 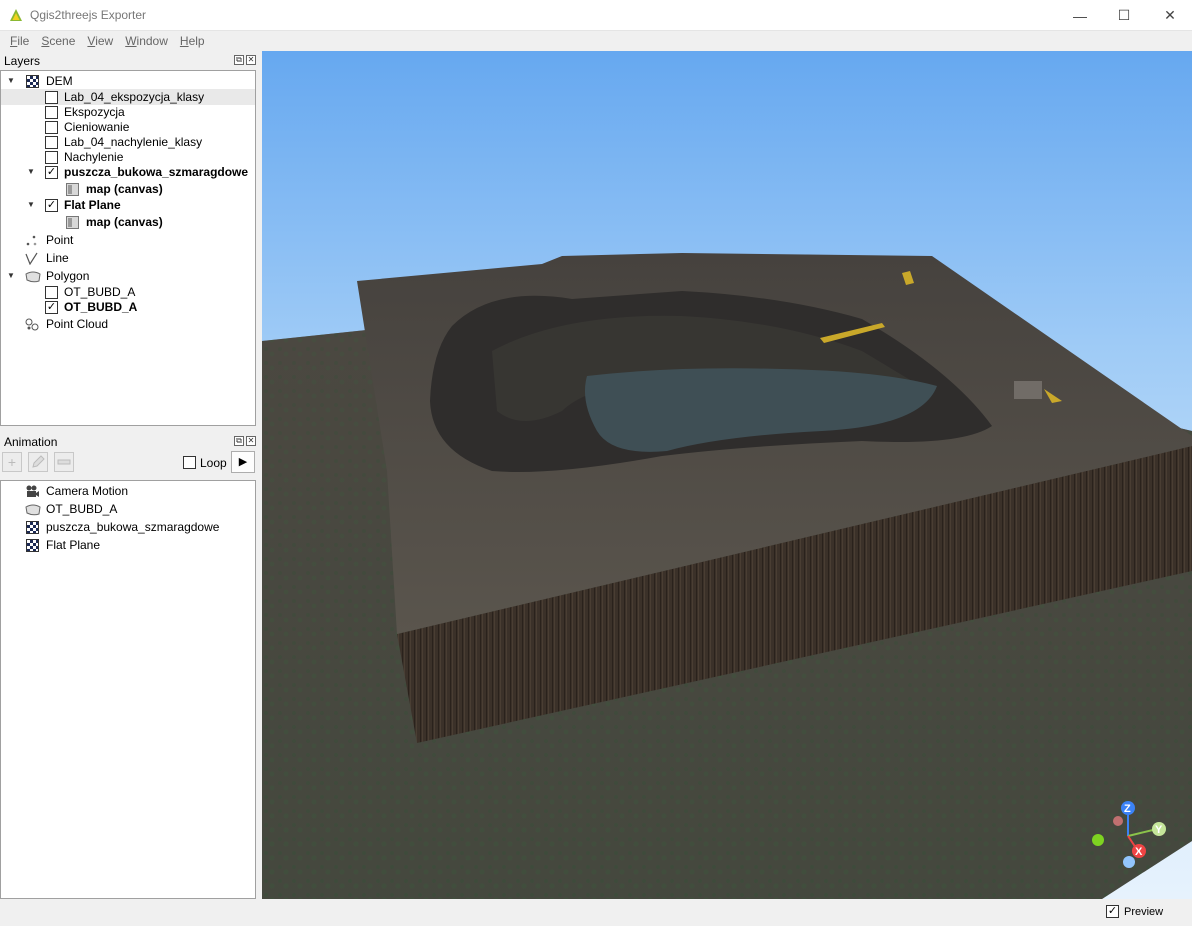 What do you see at coordinates (60, 240) in the screenshot?
I see `tree-item-label: Point` at bounding box center [60, 240].